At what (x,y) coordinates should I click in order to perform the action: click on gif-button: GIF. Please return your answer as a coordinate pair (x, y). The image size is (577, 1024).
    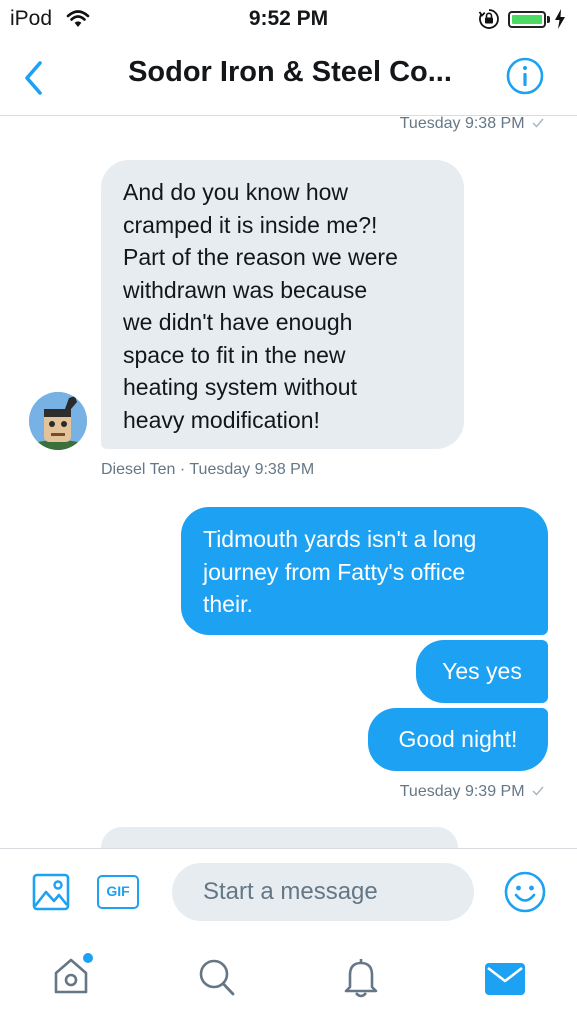
    Looking at the image, I should click on (118, 892).